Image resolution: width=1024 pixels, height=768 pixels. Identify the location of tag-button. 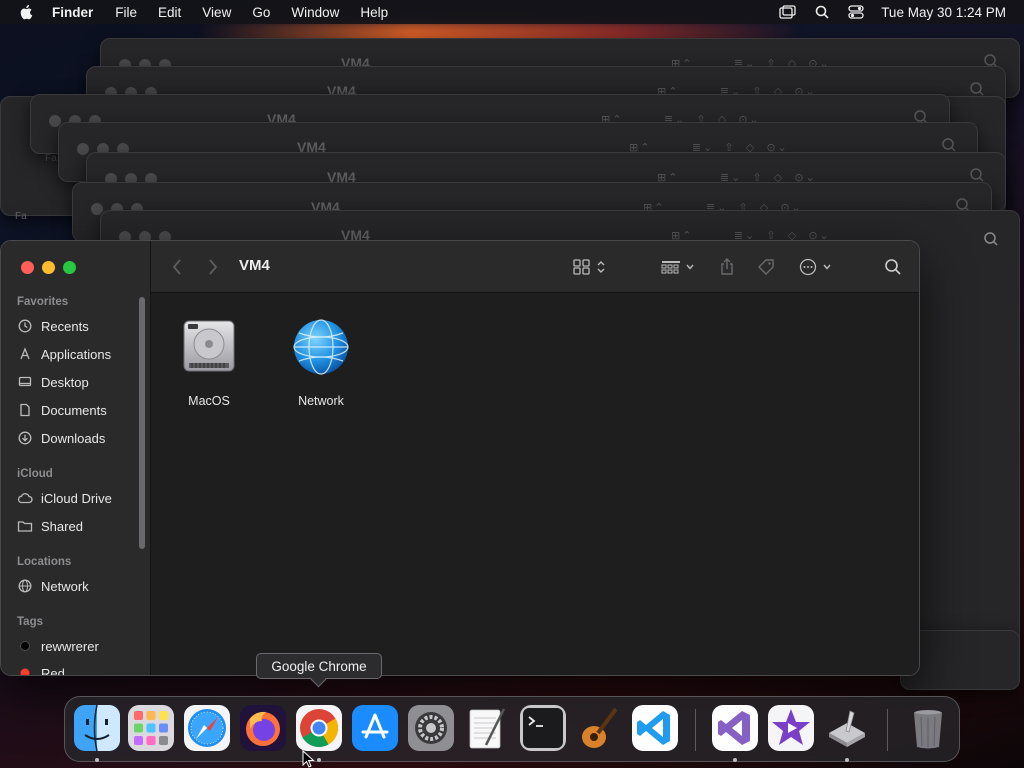
(766, 267).